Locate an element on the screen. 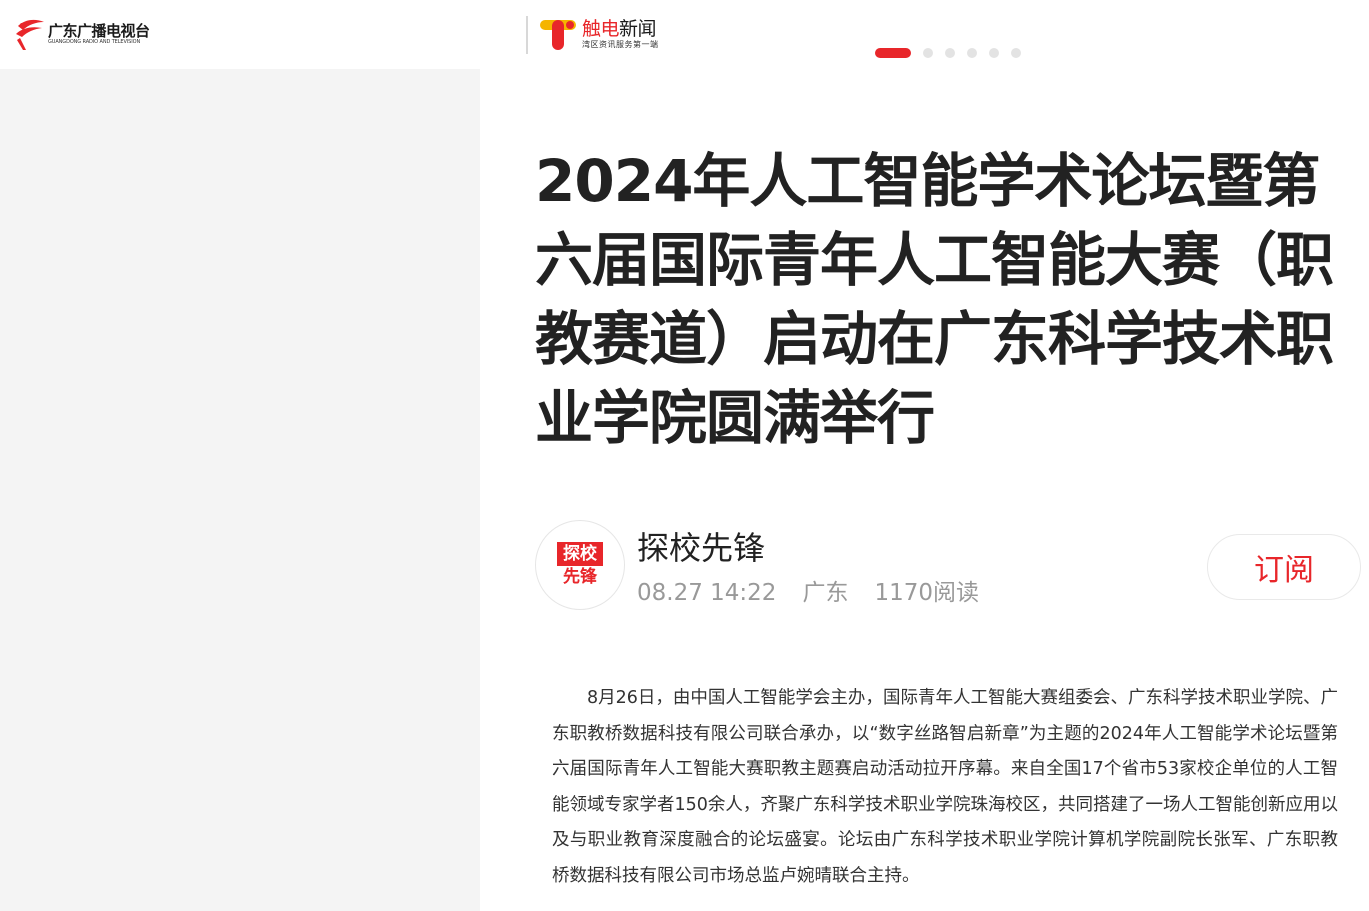 The image size is (1369, 911). chudian-logo-text: 触电新闻 湾区资讯服务第一端 is located at coordinates (620, 34).